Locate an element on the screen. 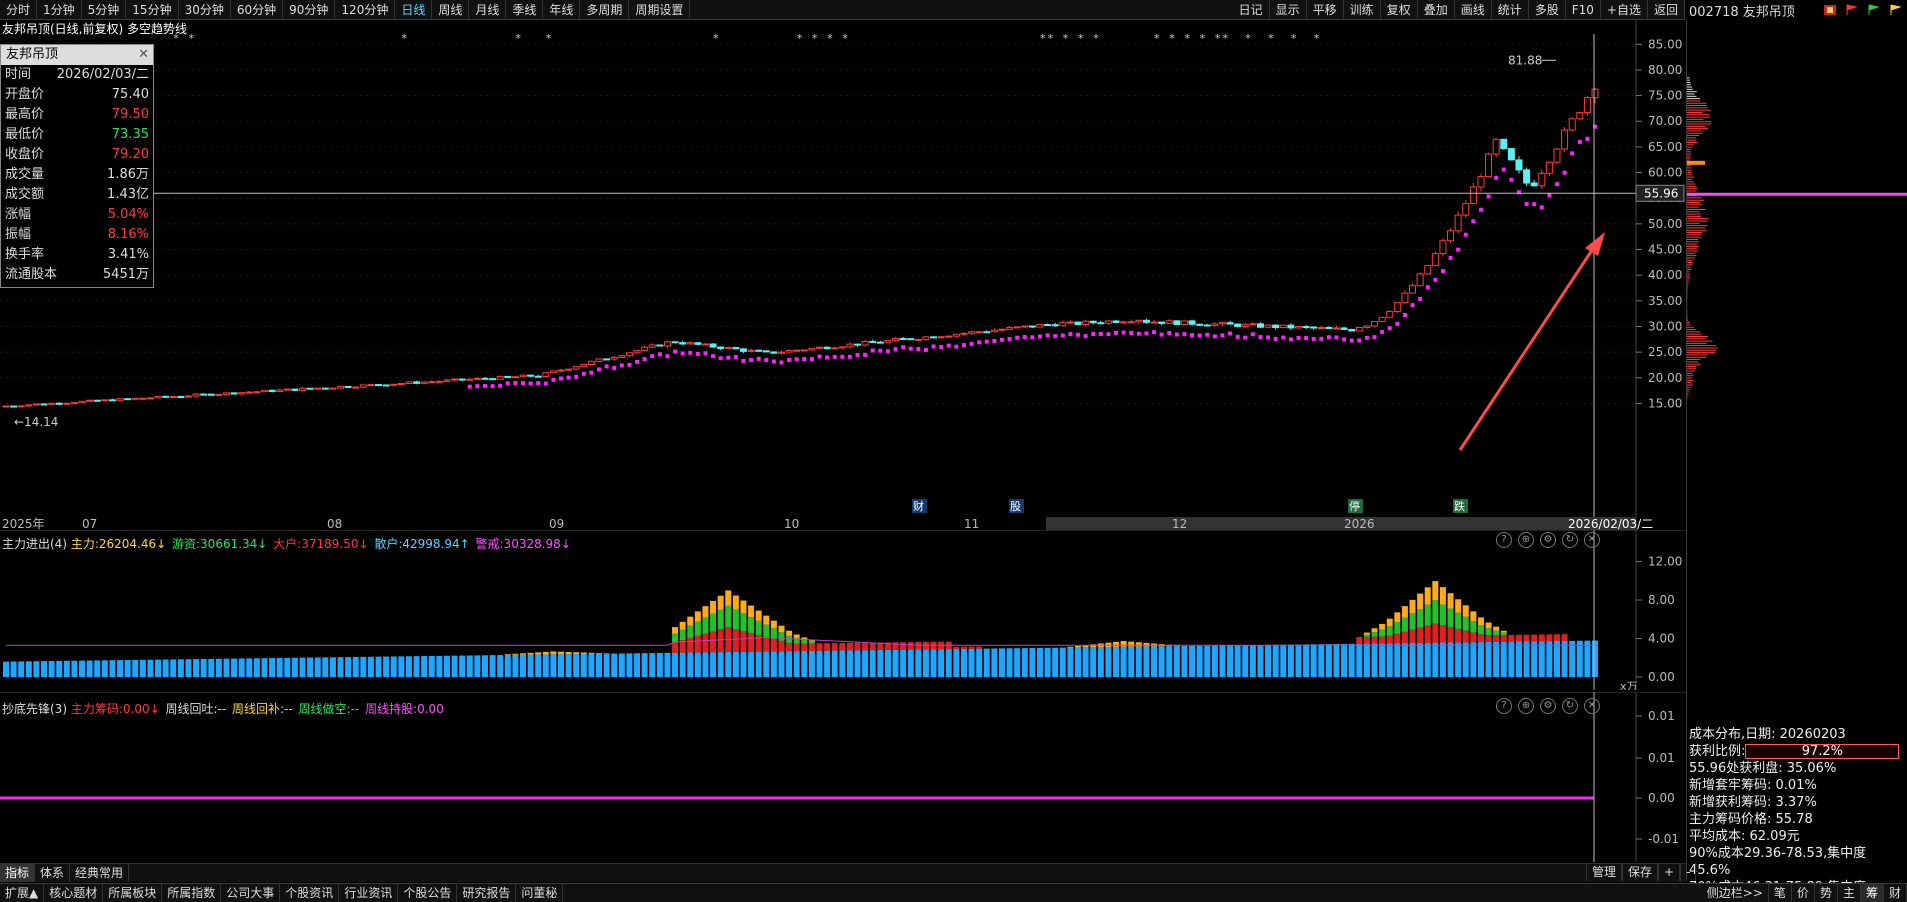 This screenshot has height=902, width=1907. flag-green-icon is located at coordinates (1874, 10).